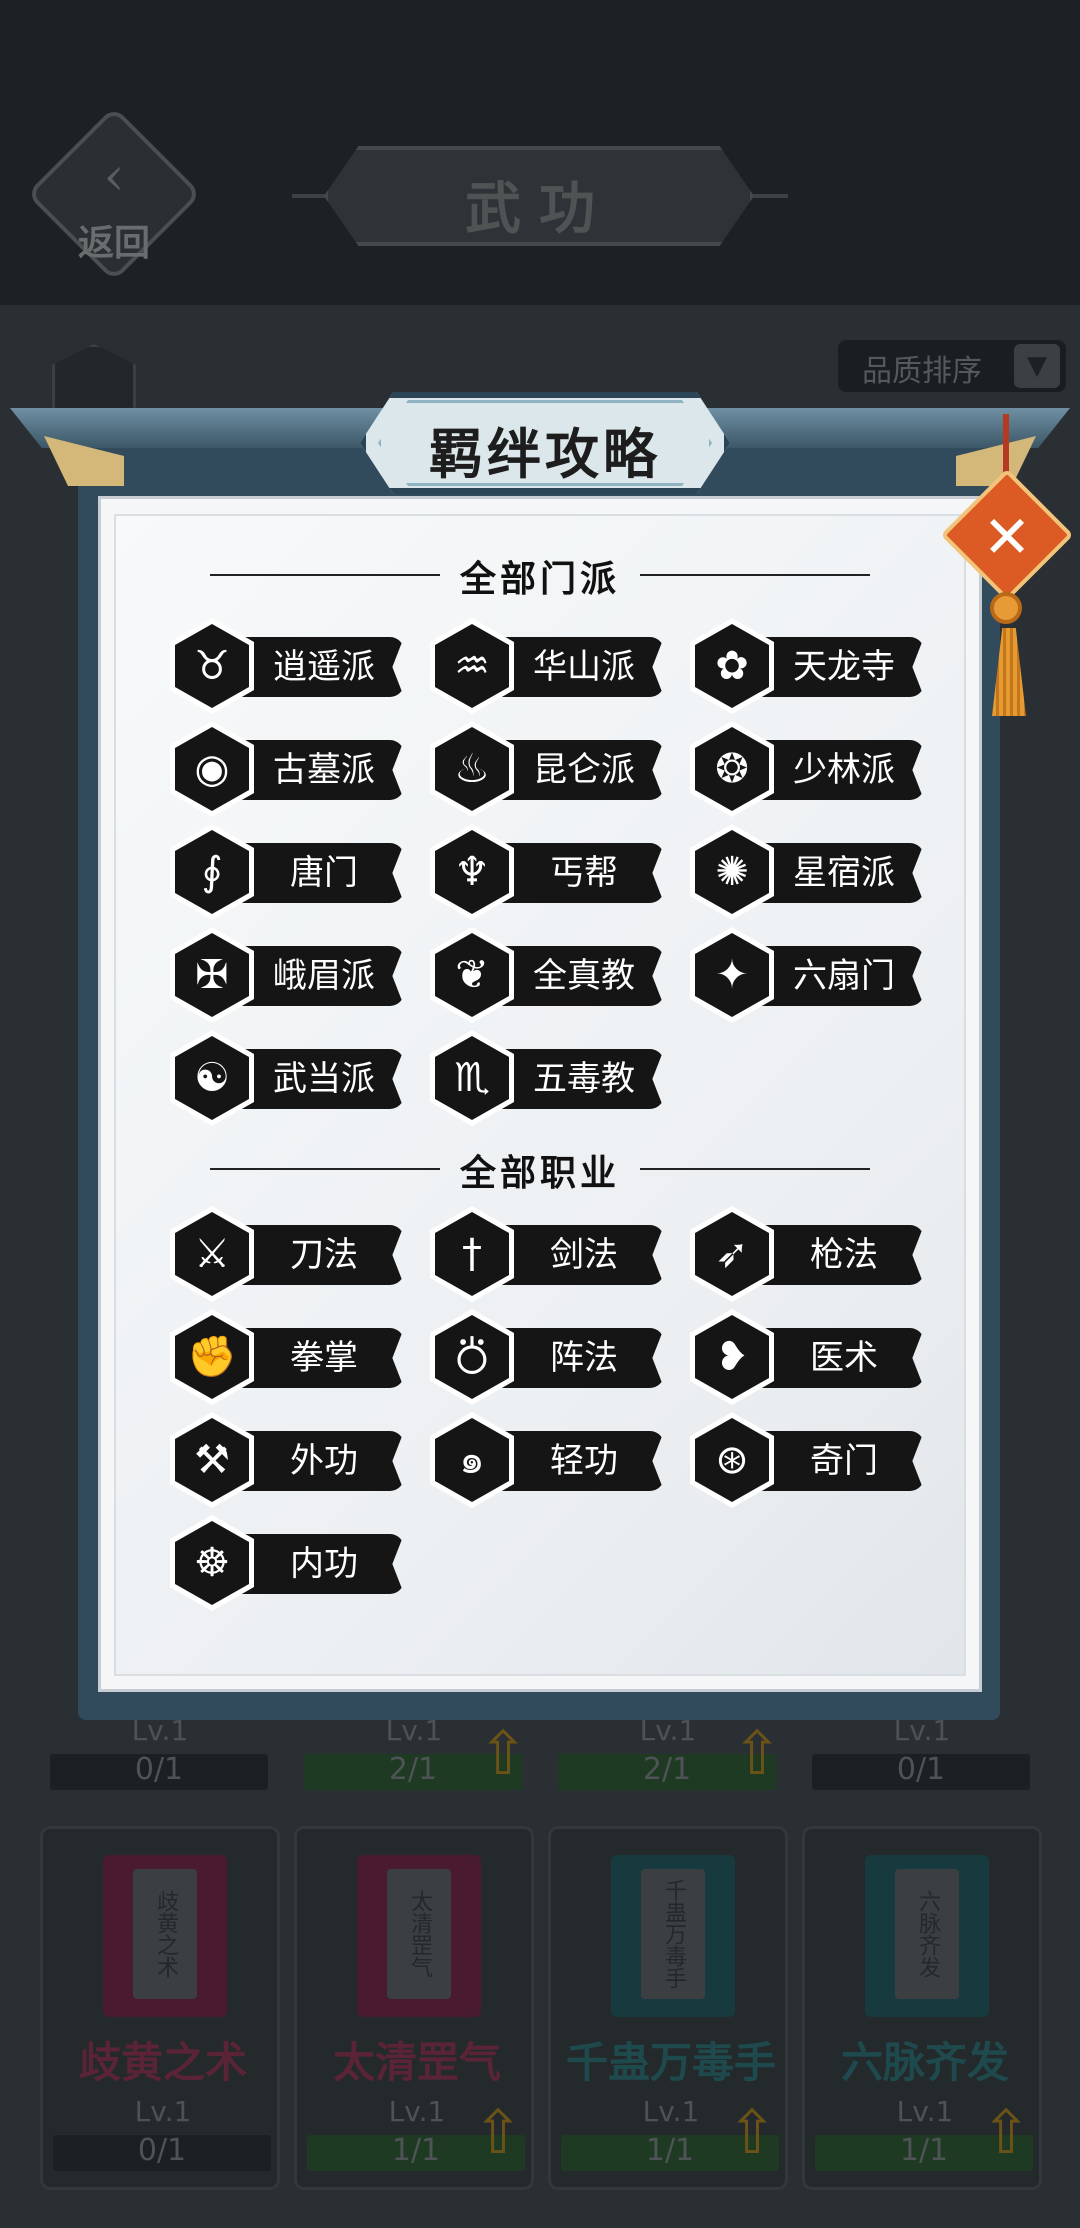 The height and width of the screenshot is (2228, 1080). What do you see at coordinates (547, 1254) in the screenshot?
I see `filter-chip-job: † 剑法` at bounding box center [547, 1254].